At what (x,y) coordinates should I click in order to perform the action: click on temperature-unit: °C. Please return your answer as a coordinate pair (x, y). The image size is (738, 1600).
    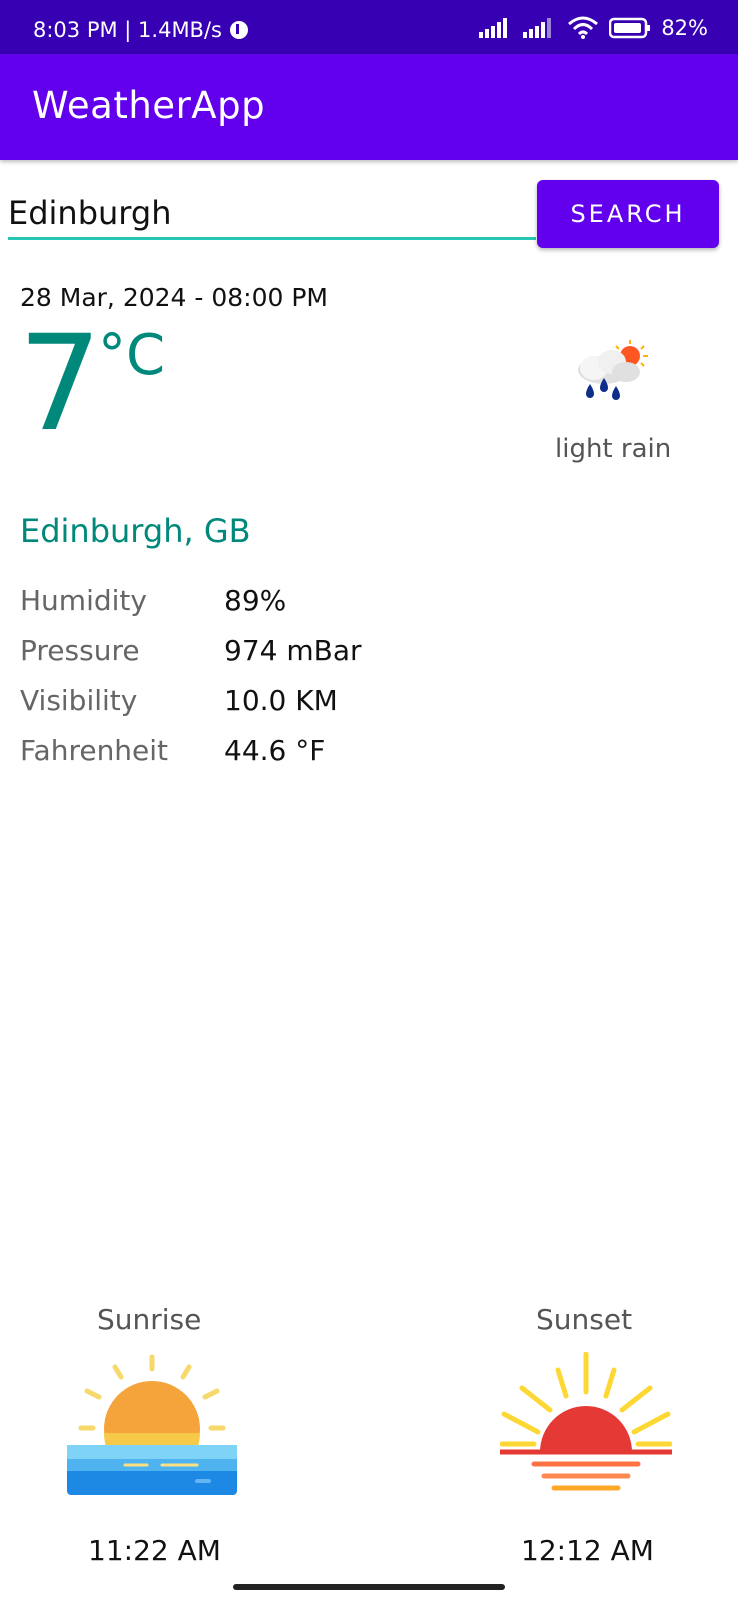
    Looking at the image, I should click on (132, 355).